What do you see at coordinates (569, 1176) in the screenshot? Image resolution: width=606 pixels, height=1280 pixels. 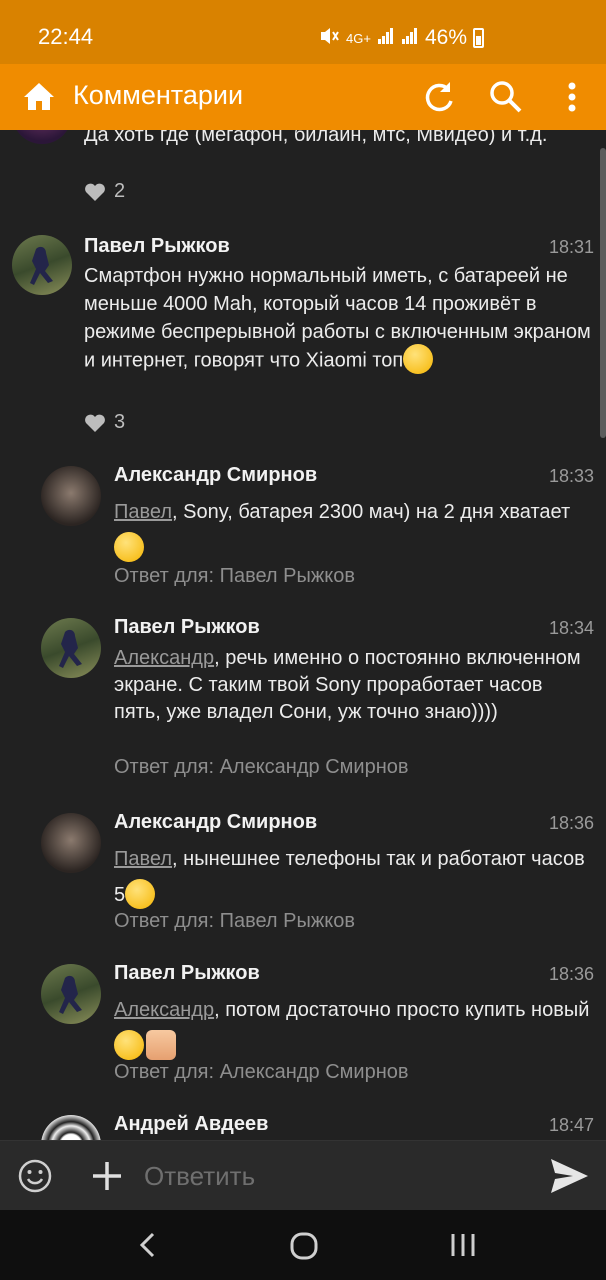 I see `send-icon` at bounding box center [569, 1176].